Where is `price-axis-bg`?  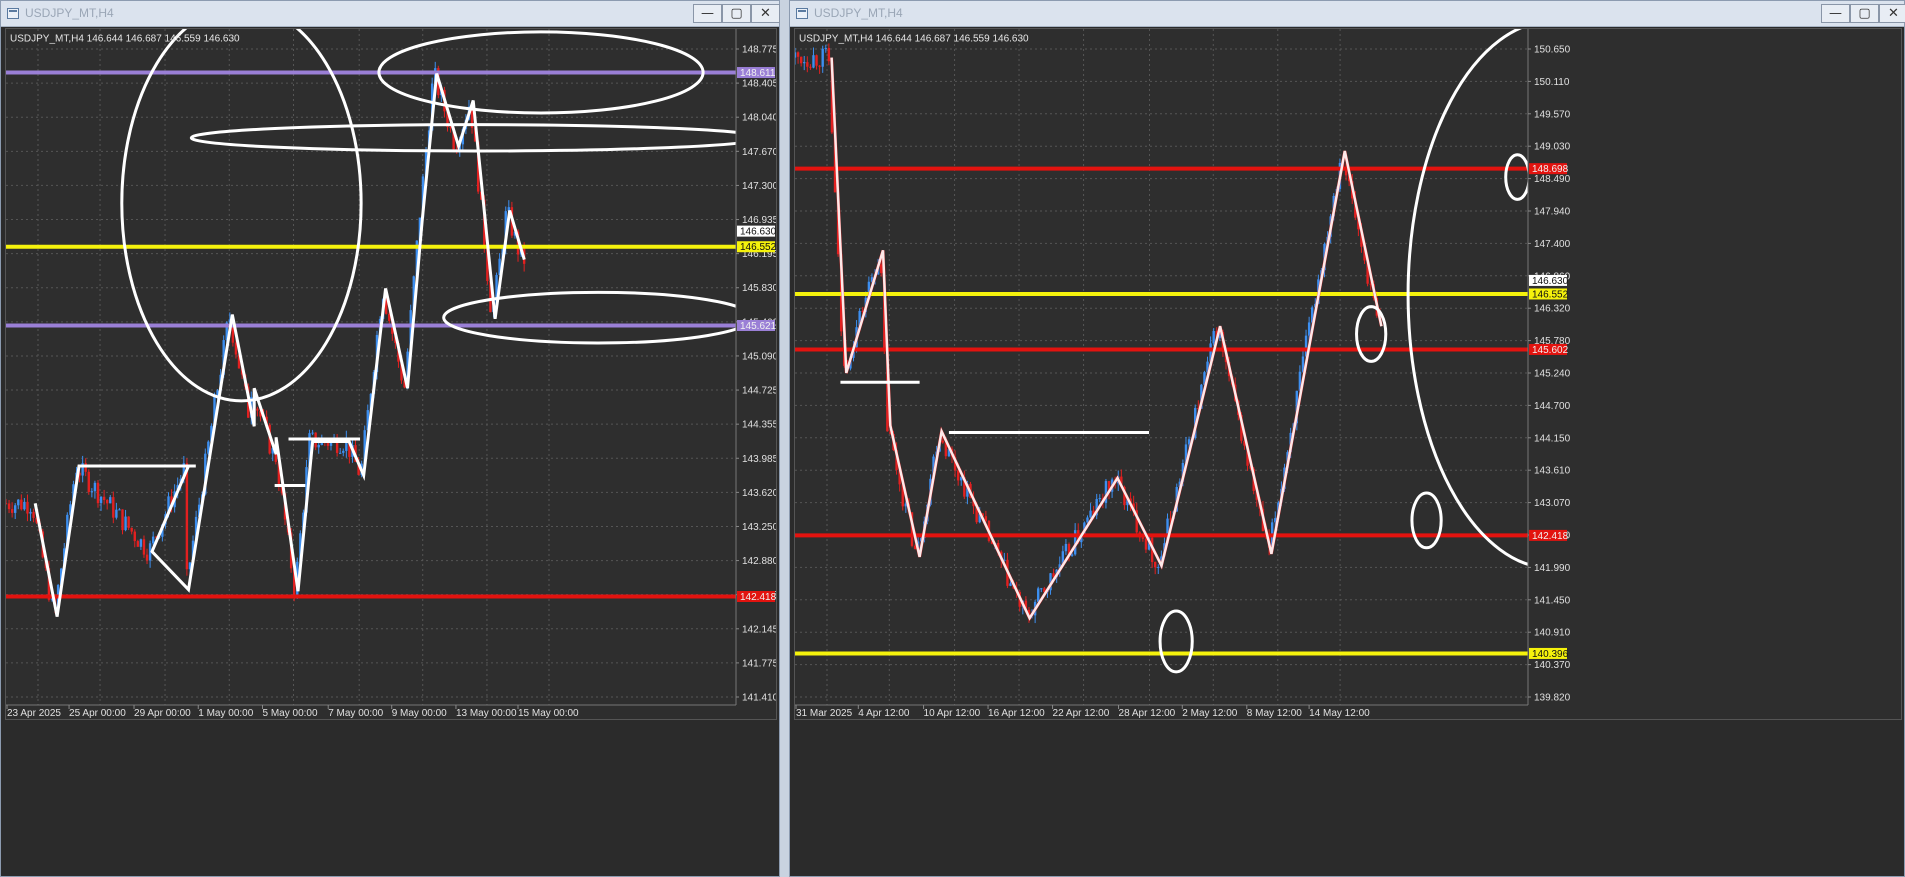 price-axis-bg is located at coordinates (756, 374).